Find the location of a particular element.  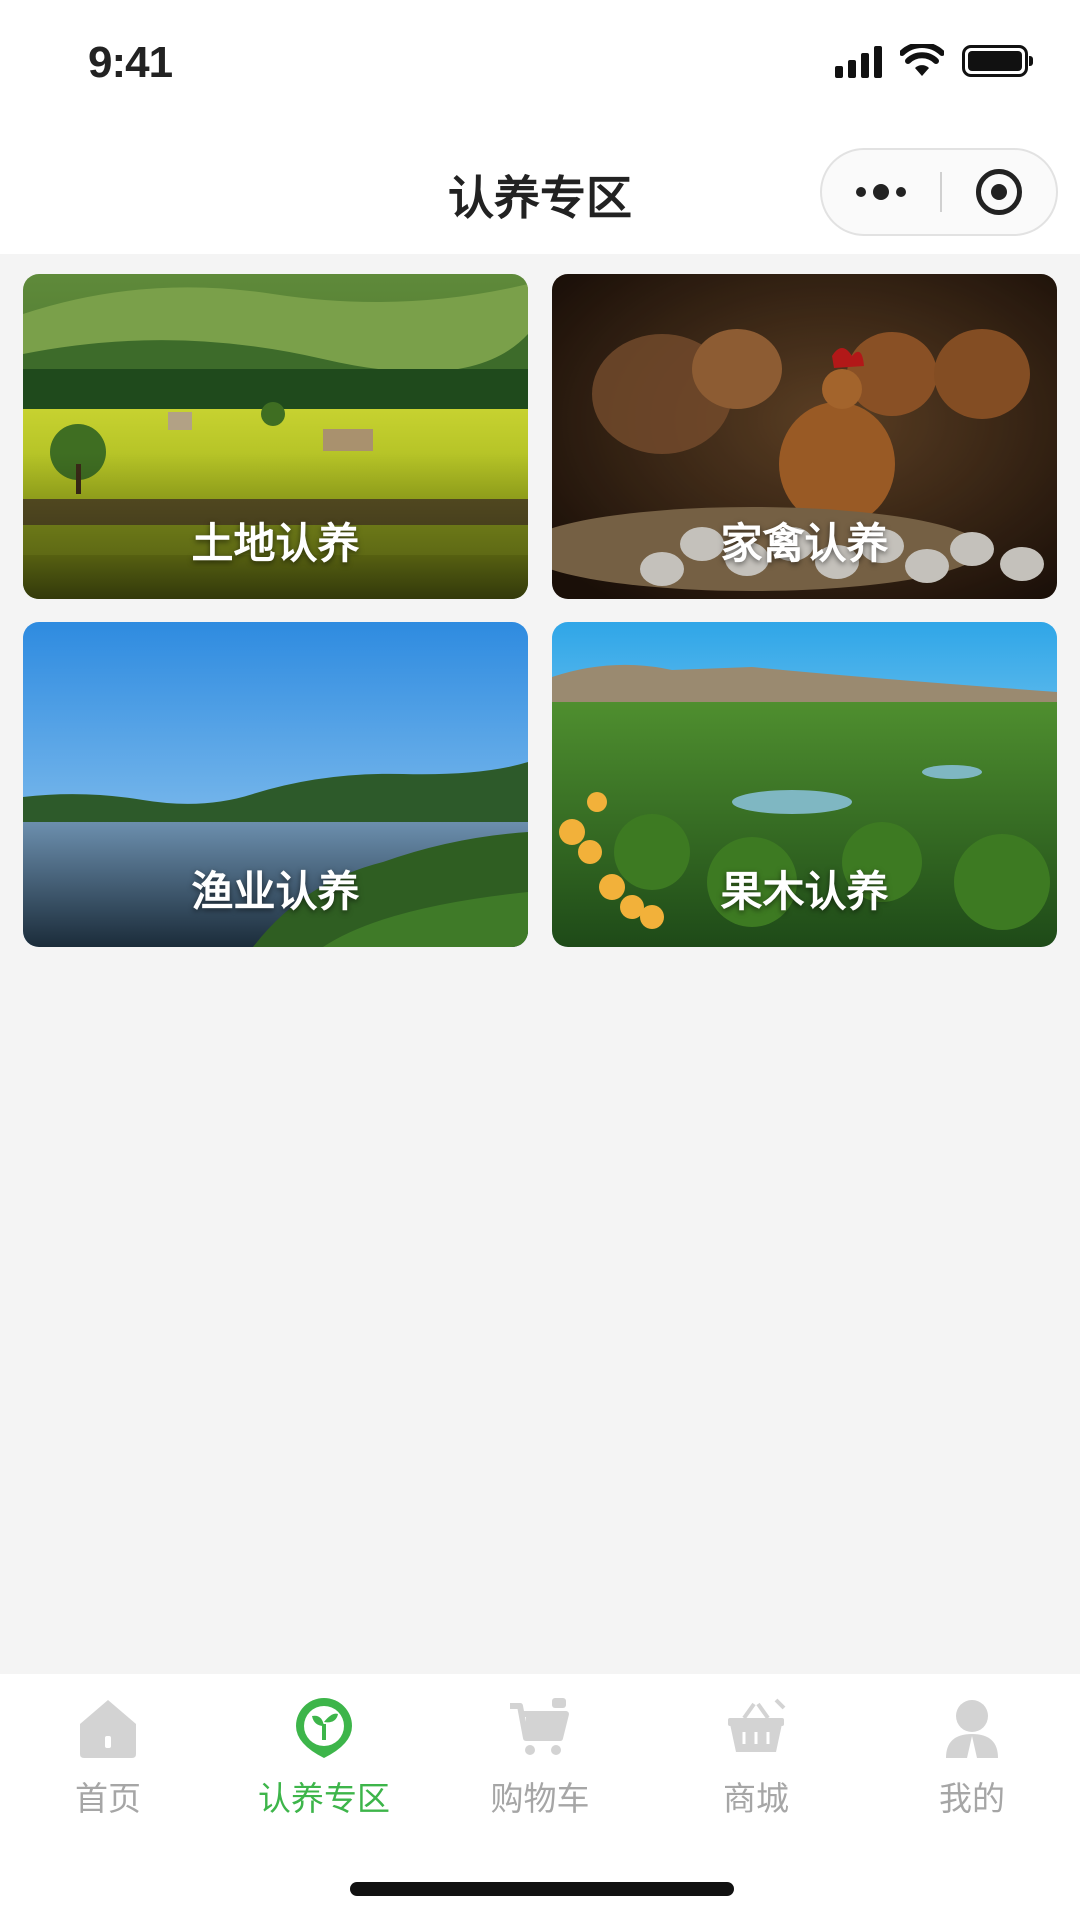

card-label: 果木认养 is located at coordinates (804, 891).